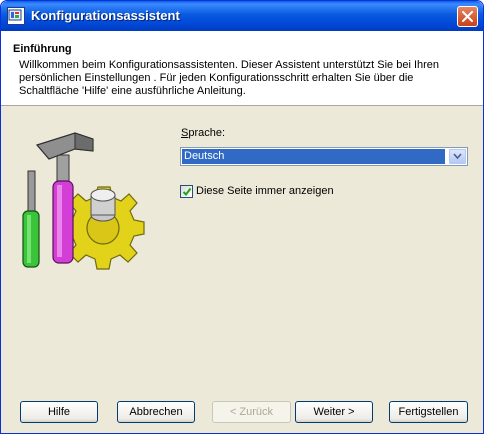  I want to click on language-label: Sprache:, so click(203, 133).